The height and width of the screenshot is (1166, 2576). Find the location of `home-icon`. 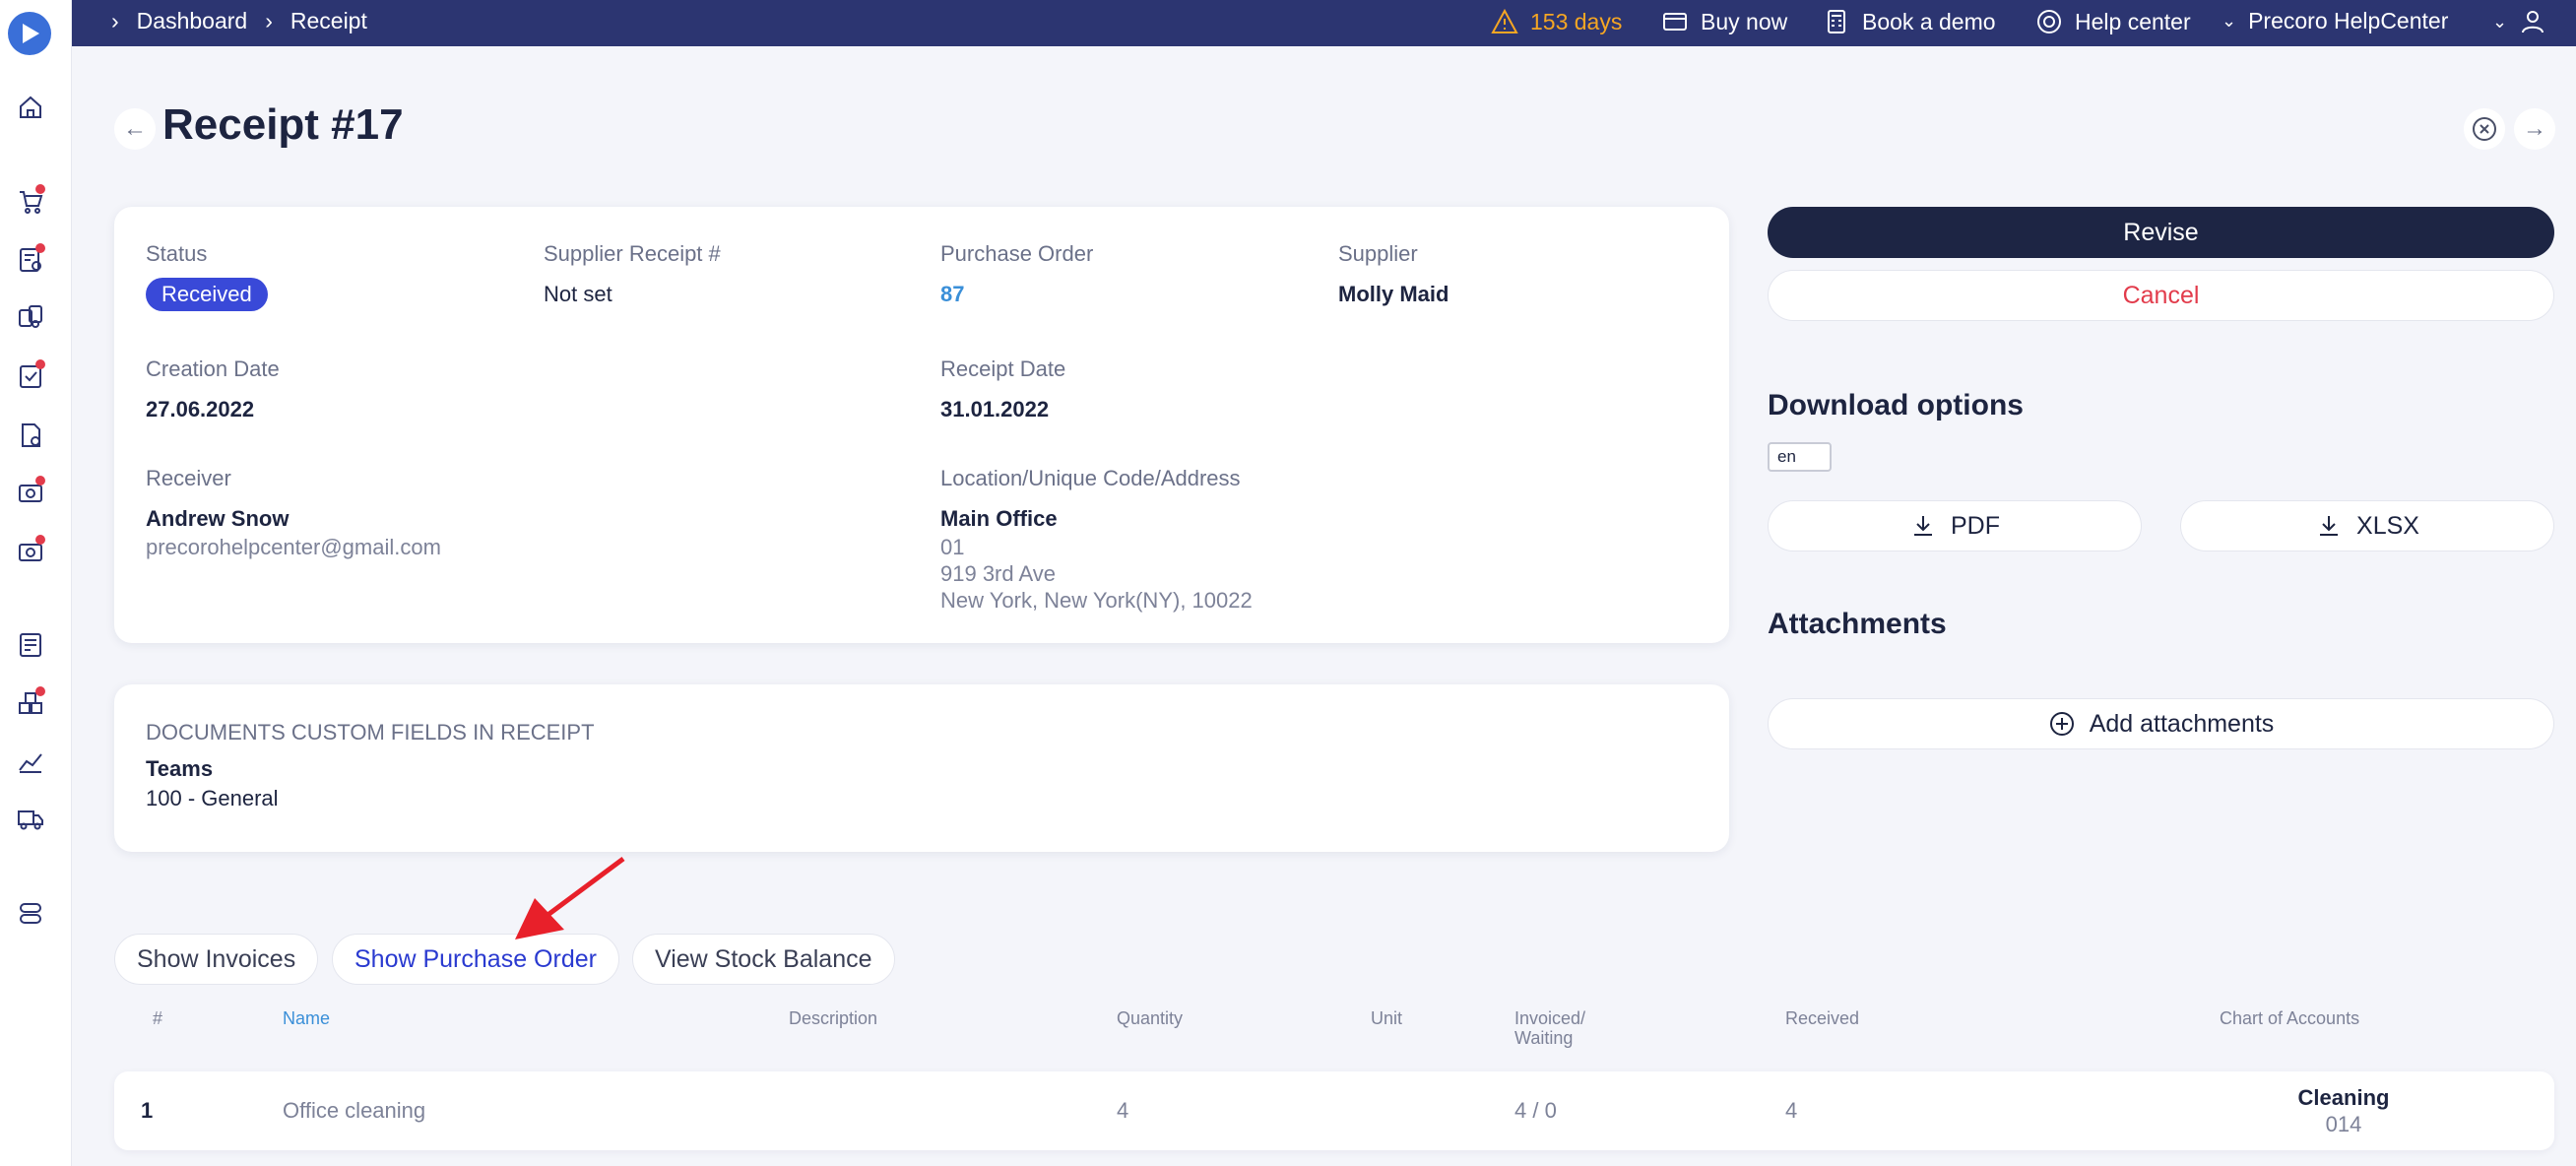

home-icon is located at coordinates (30, 107).